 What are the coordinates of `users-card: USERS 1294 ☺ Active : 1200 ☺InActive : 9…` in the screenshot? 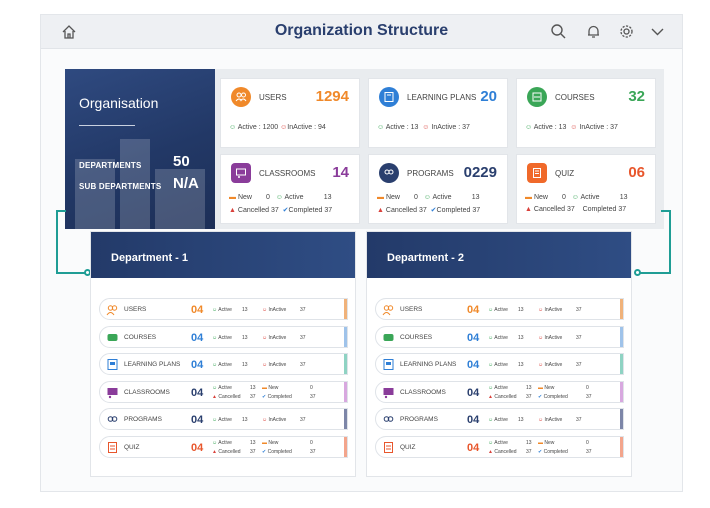 It's located at (290, 113).